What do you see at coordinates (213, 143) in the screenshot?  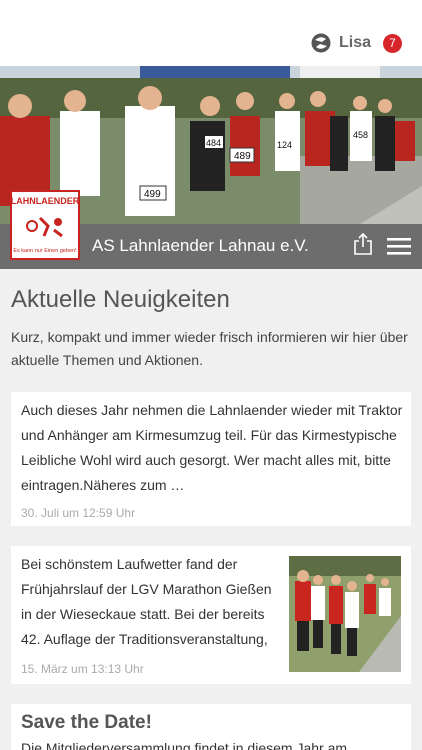 I see `hero-bib-4: 484` at bounding box center [213, 143].